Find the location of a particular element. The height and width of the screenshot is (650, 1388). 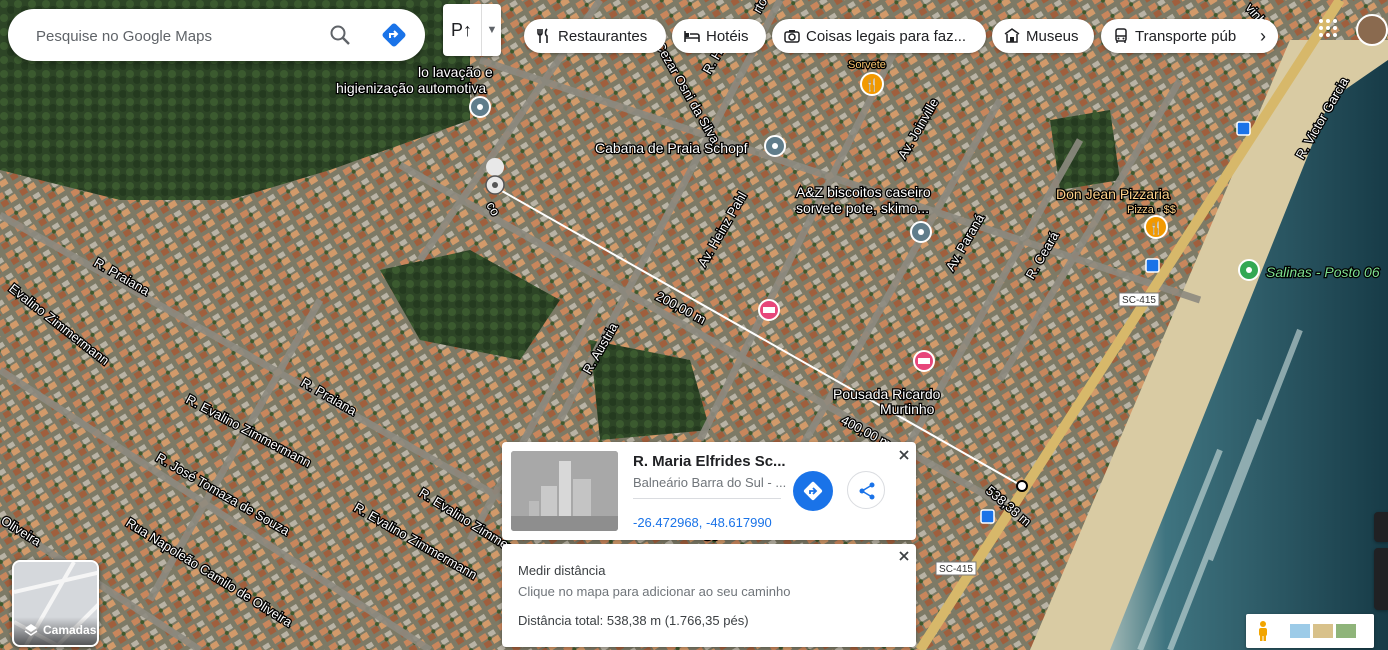

chip-label: Transporte púb is located at coordinates (1186, 36).